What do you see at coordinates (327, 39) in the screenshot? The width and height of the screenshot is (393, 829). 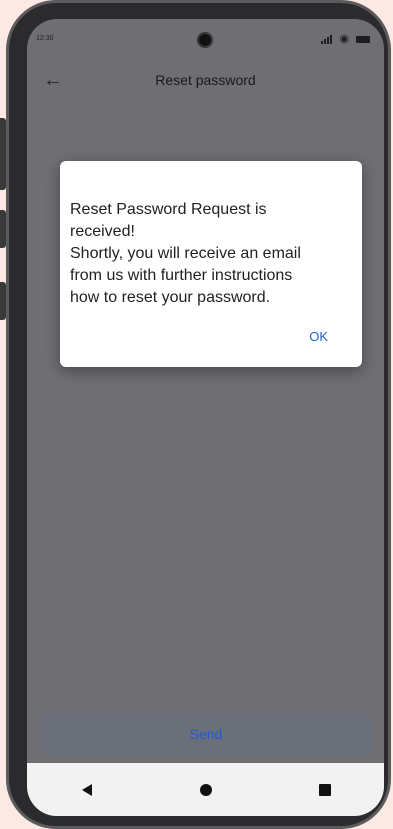 I see `signal-icon` at bounding box center [327, 39].